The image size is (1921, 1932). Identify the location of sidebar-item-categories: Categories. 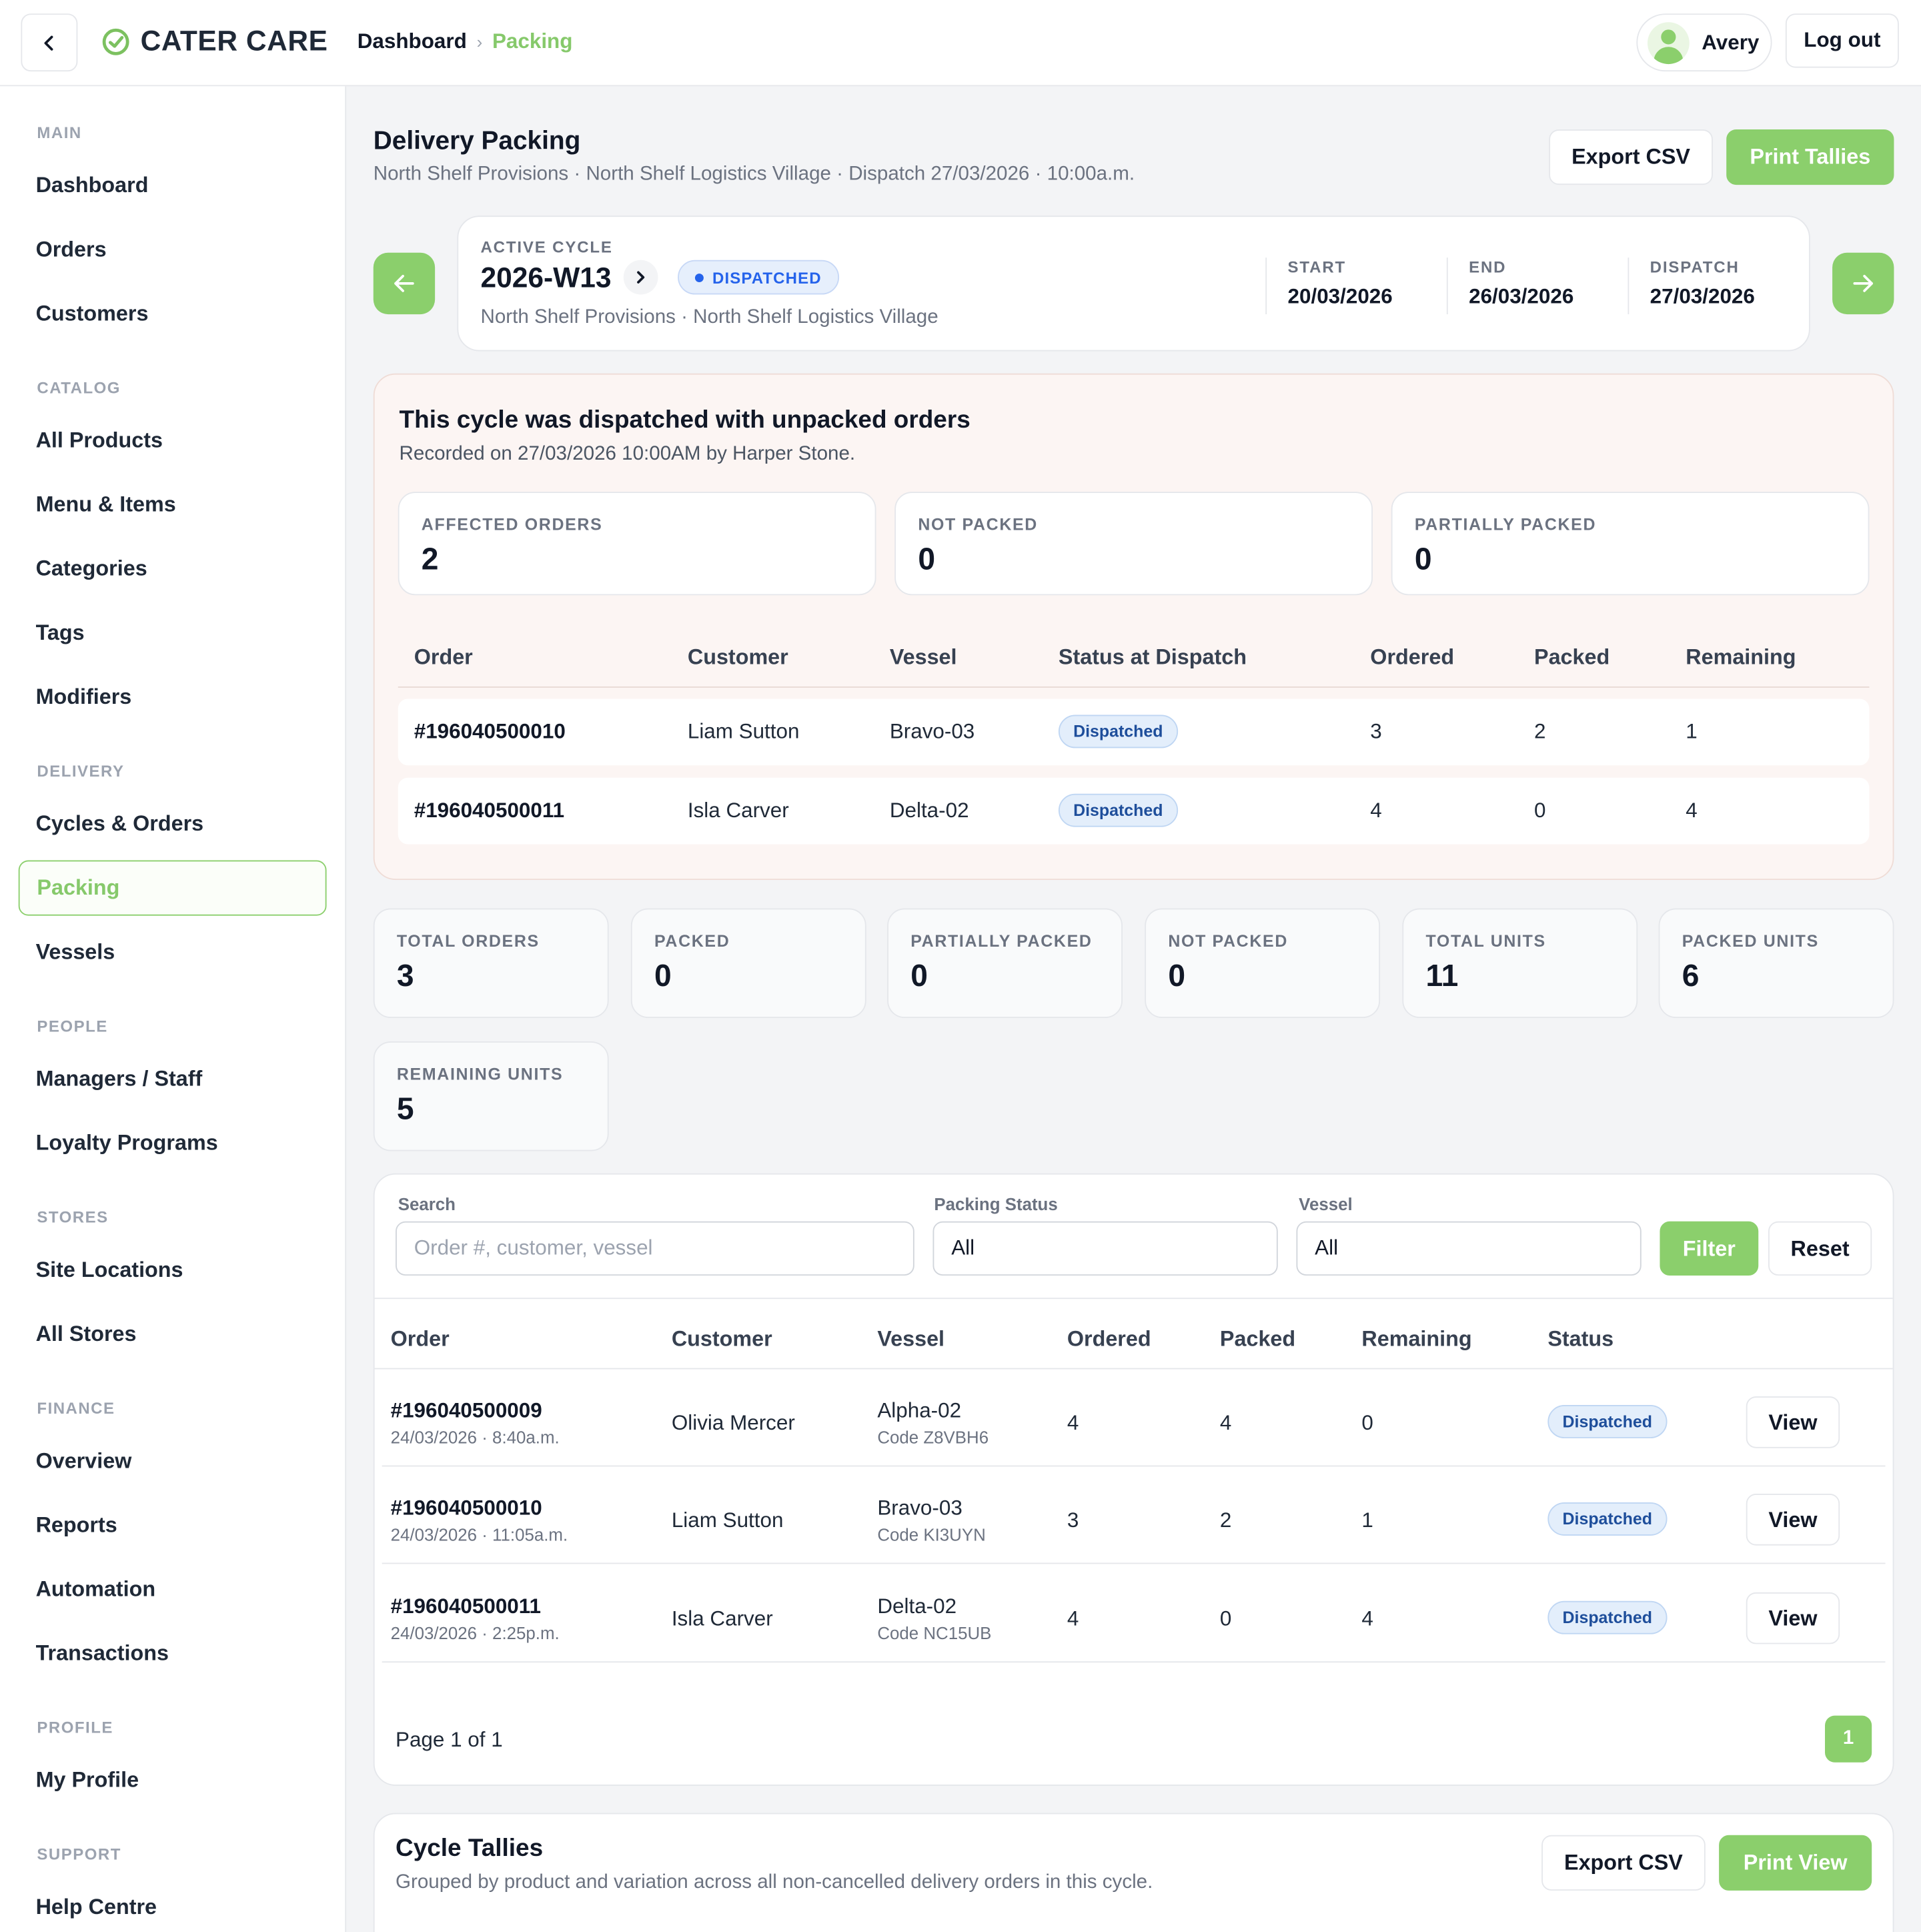
(173, 568).